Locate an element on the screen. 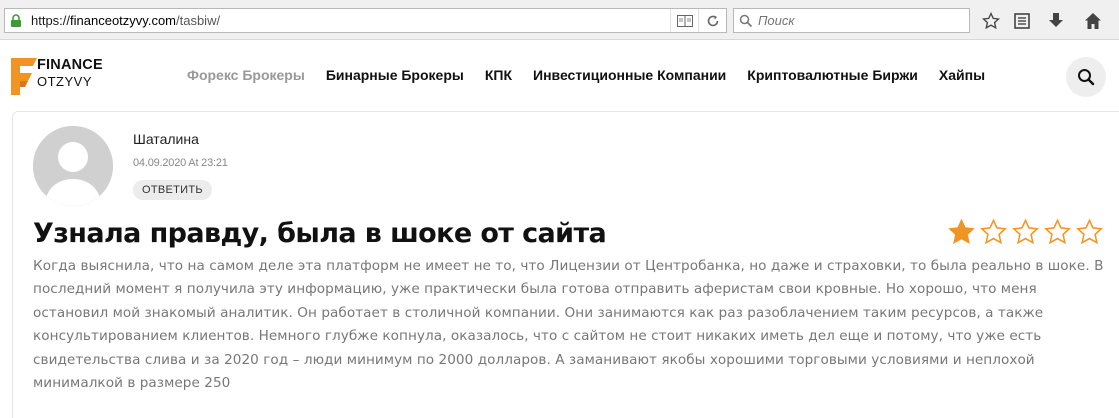 Image resolution: width=1119 pixels, height=418 pixels. nav-item-forex-brokers: Форекс Брокеры is located at coordinates (246, 75).